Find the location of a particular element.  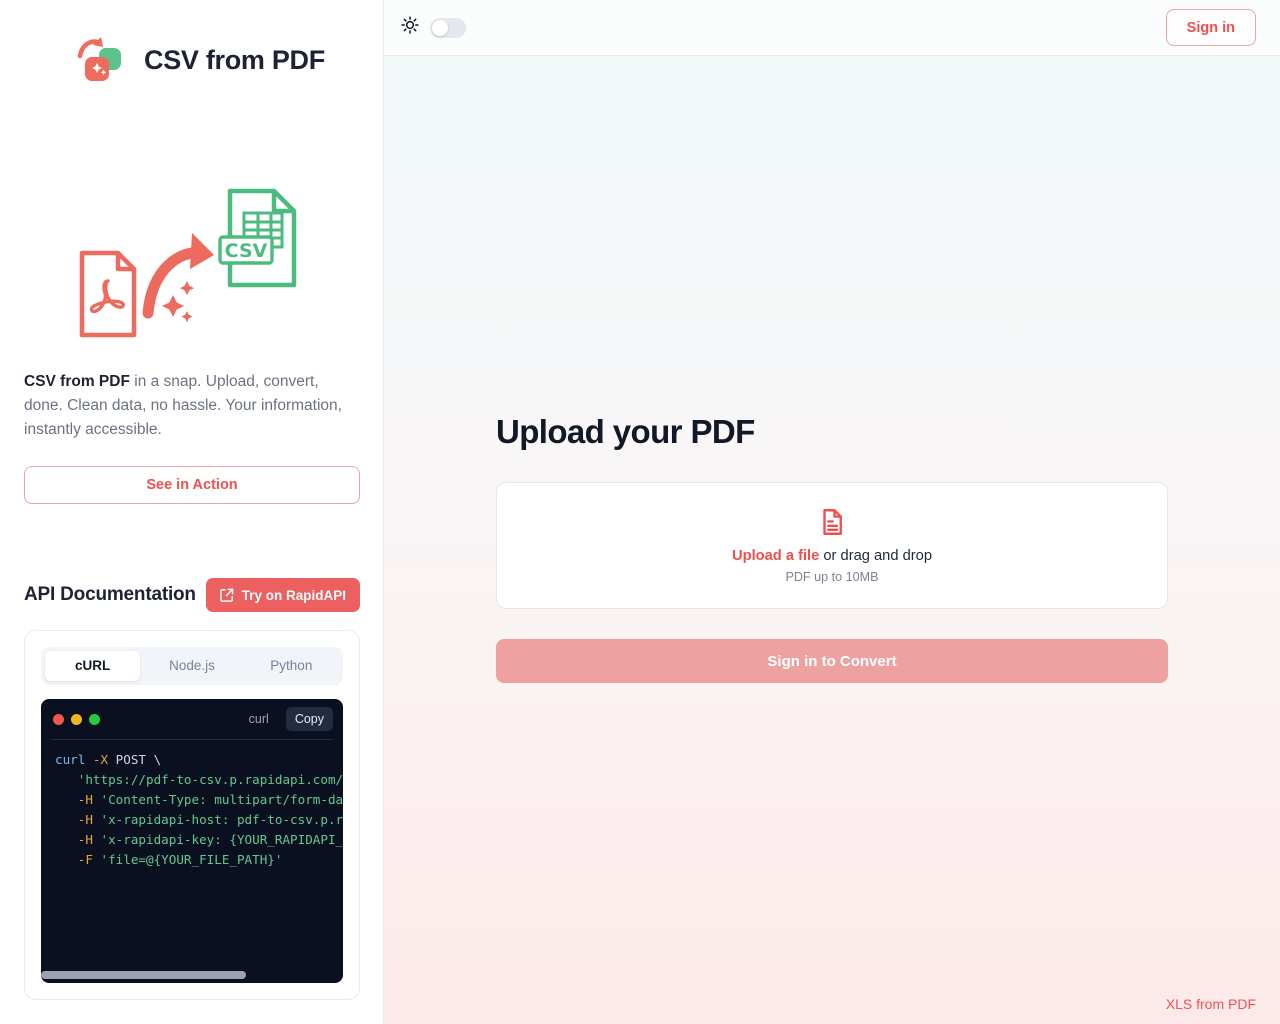

xls-from-pdf-link: XLS from PDF is located at coordinates (1211, 1004).